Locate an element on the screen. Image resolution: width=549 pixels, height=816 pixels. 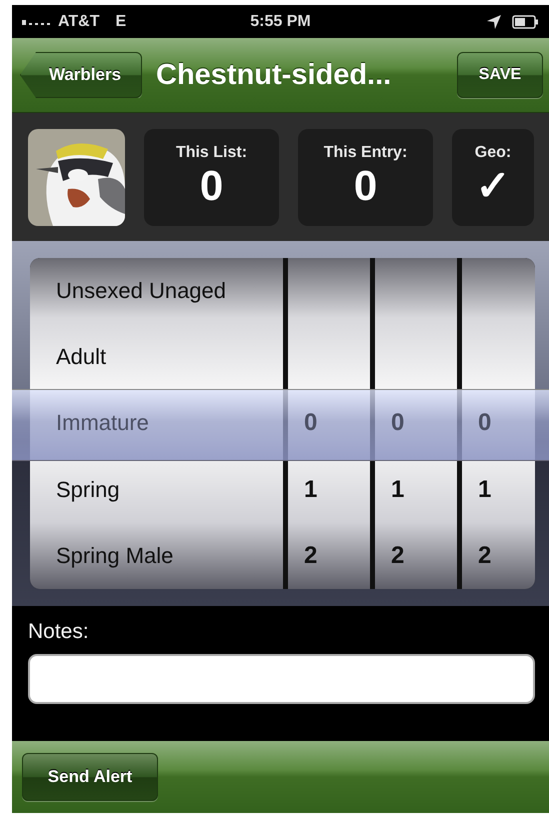
stat-label: This Entry: is located at coordinates (366, 153).